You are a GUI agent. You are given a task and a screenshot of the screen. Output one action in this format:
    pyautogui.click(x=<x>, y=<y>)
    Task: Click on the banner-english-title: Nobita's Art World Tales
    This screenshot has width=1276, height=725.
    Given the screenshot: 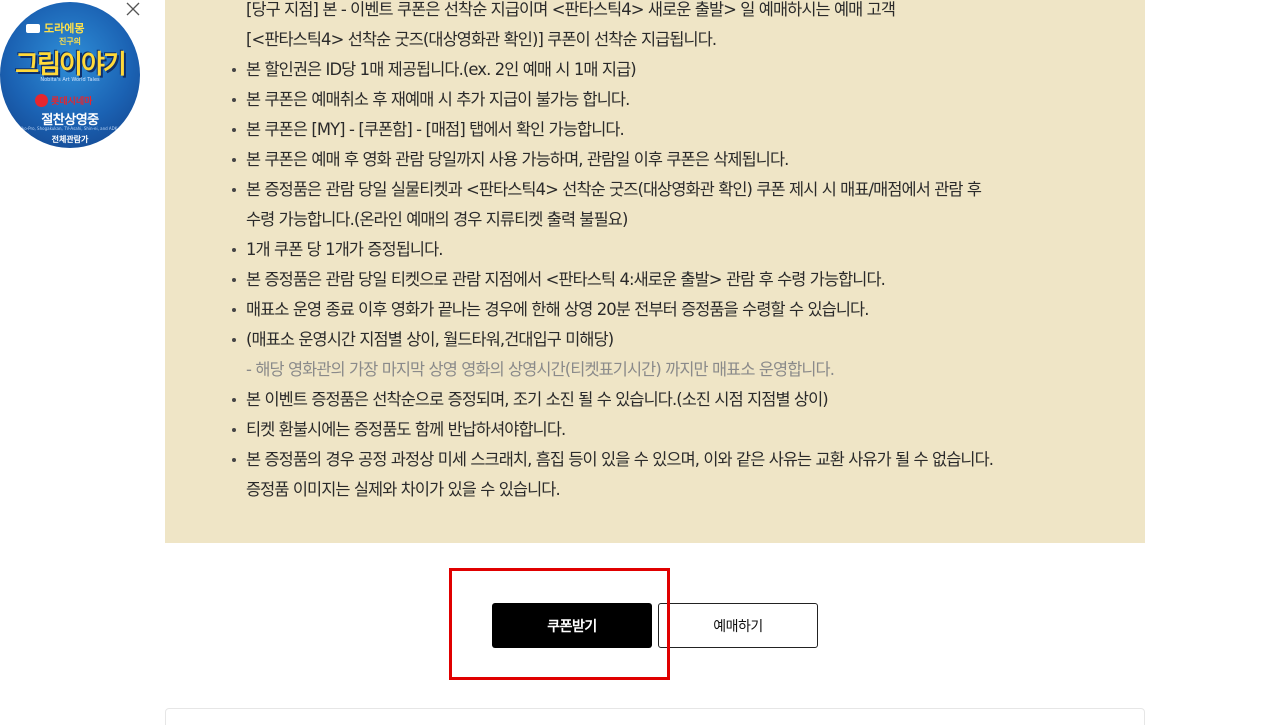 What is the action you would take?
    pyautogui.click(x=70, y=80)
    